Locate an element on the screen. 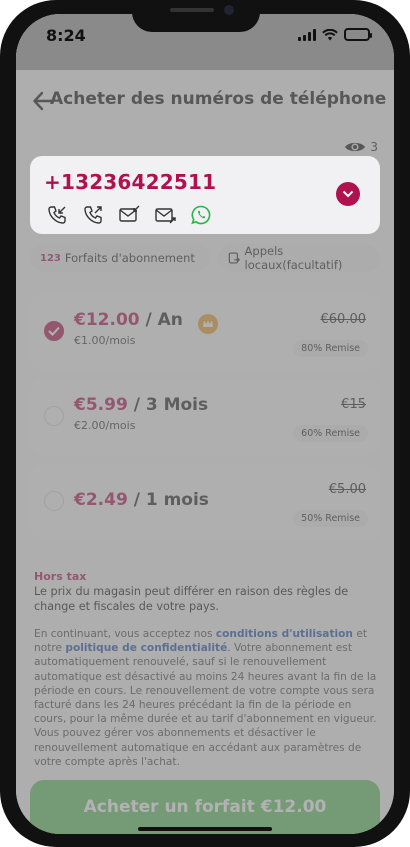  sms-receive-icon is located at coordinates (129, 213).